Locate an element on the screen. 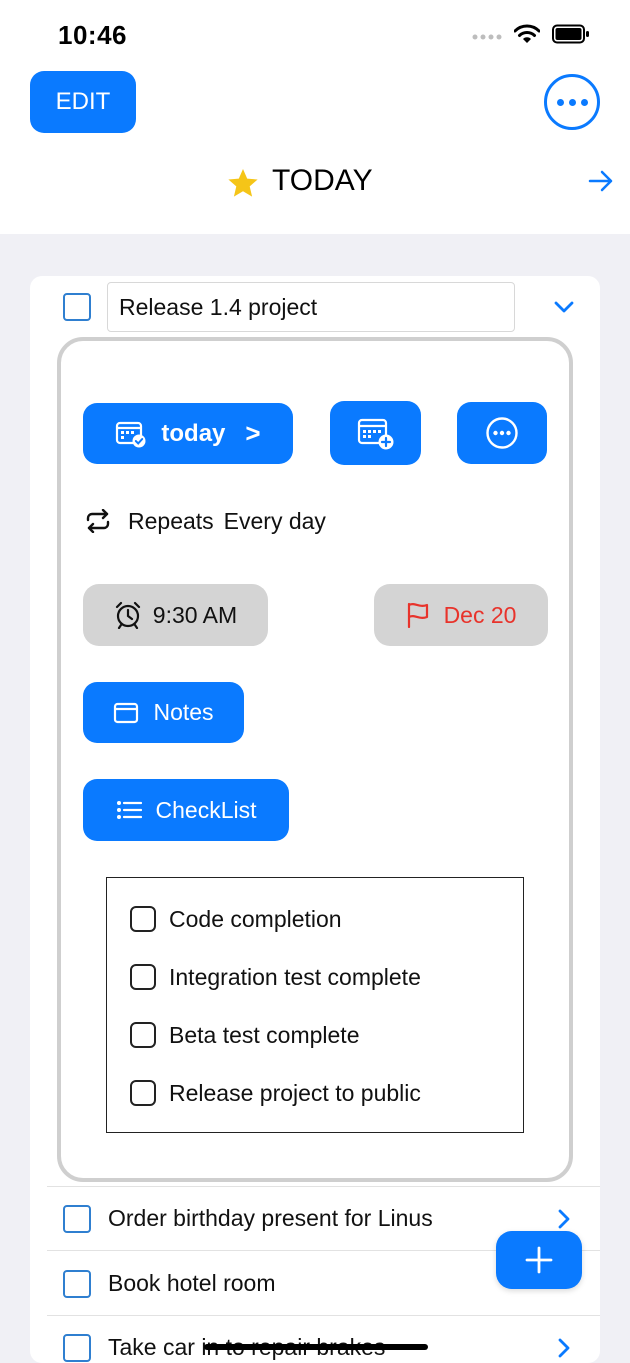 Image resolution: width=630 pixels, height=1363 pixels. checklist-item: Release project to public is located at coordinates (275, 1093).